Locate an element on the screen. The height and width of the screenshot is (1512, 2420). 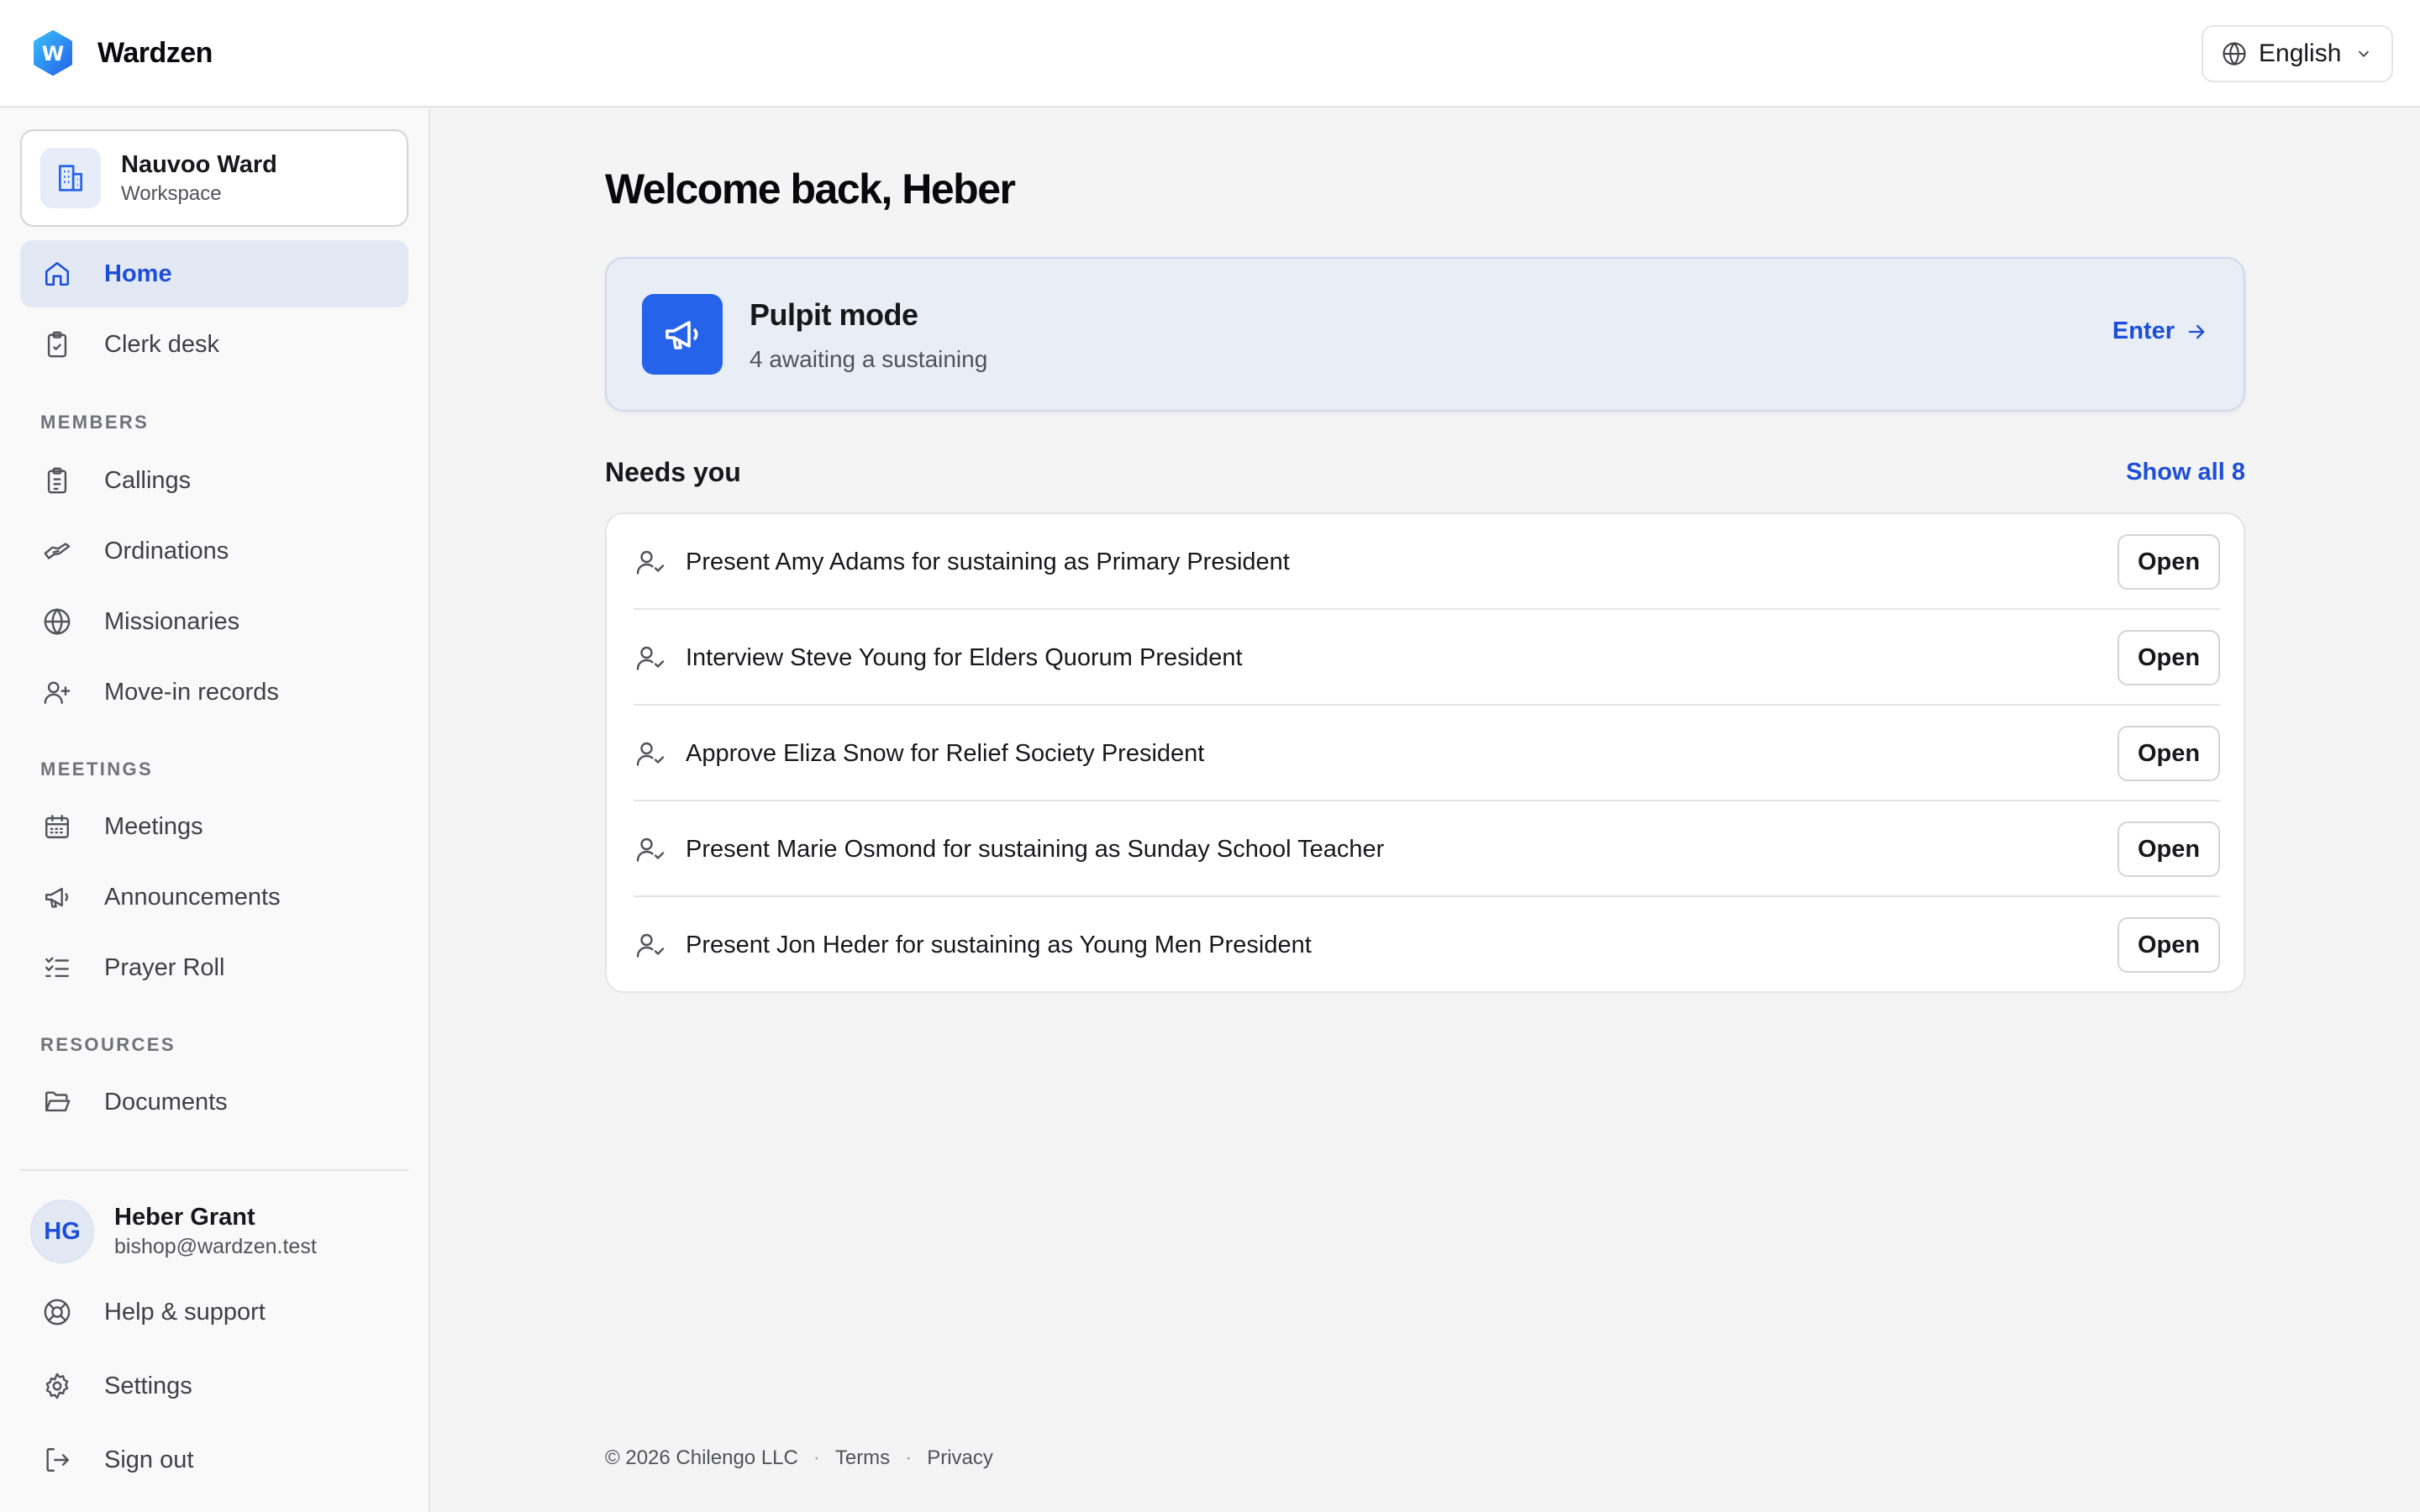
log-out-icon is located at coordinates (57, 1460).